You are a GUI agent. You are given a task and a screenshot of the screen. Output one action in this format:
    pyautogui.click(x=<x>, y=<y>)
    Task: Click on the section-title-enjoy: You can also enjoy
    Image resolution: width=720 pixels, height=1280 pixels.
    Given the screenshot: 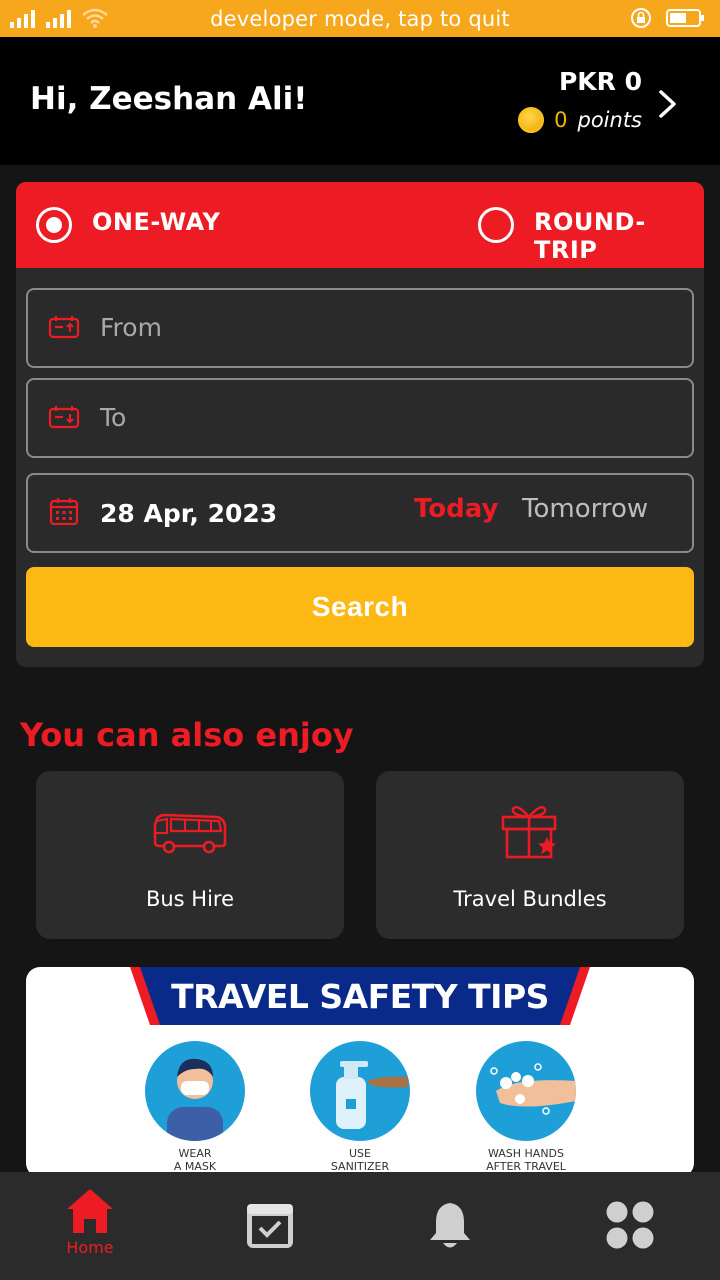 What is the action you would take?
    pyautogui.click(x=187, y=735)
    